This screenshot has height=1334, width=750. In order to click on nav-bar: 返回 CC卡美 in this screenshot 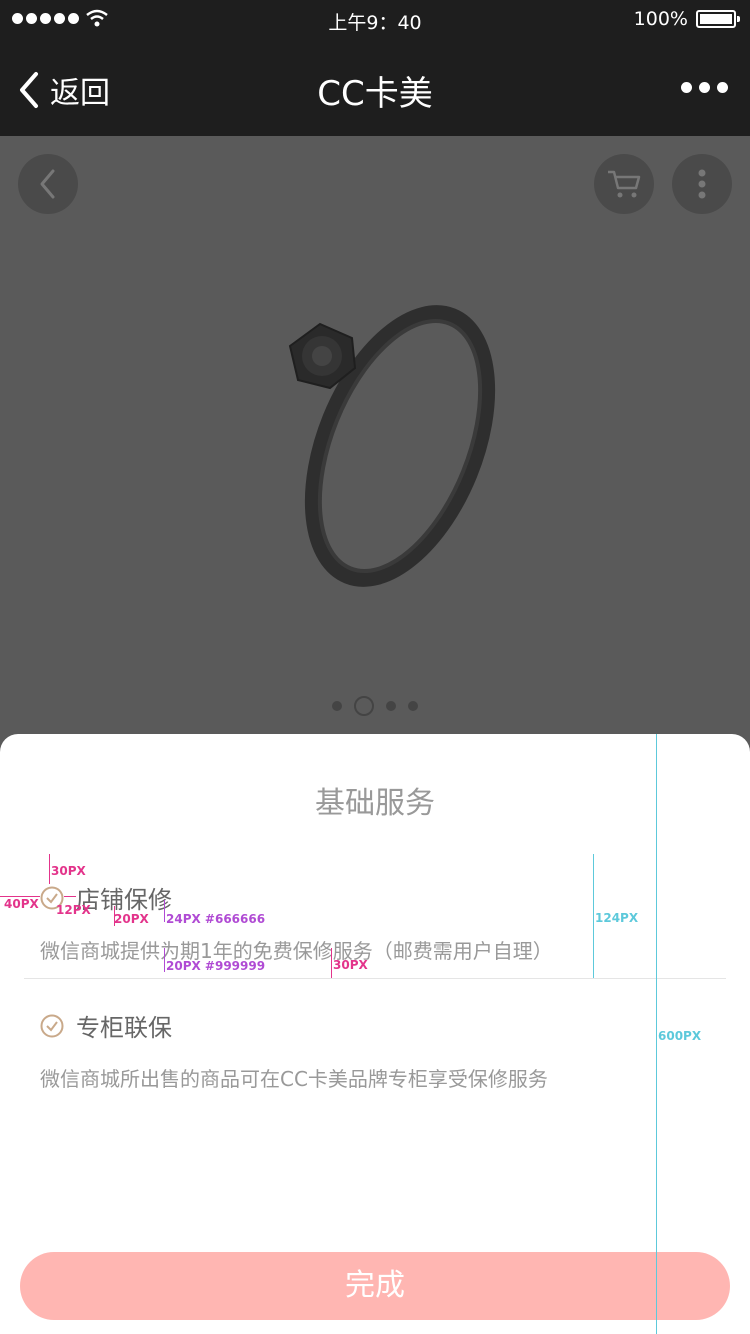, I will do `click(375, 88)`.